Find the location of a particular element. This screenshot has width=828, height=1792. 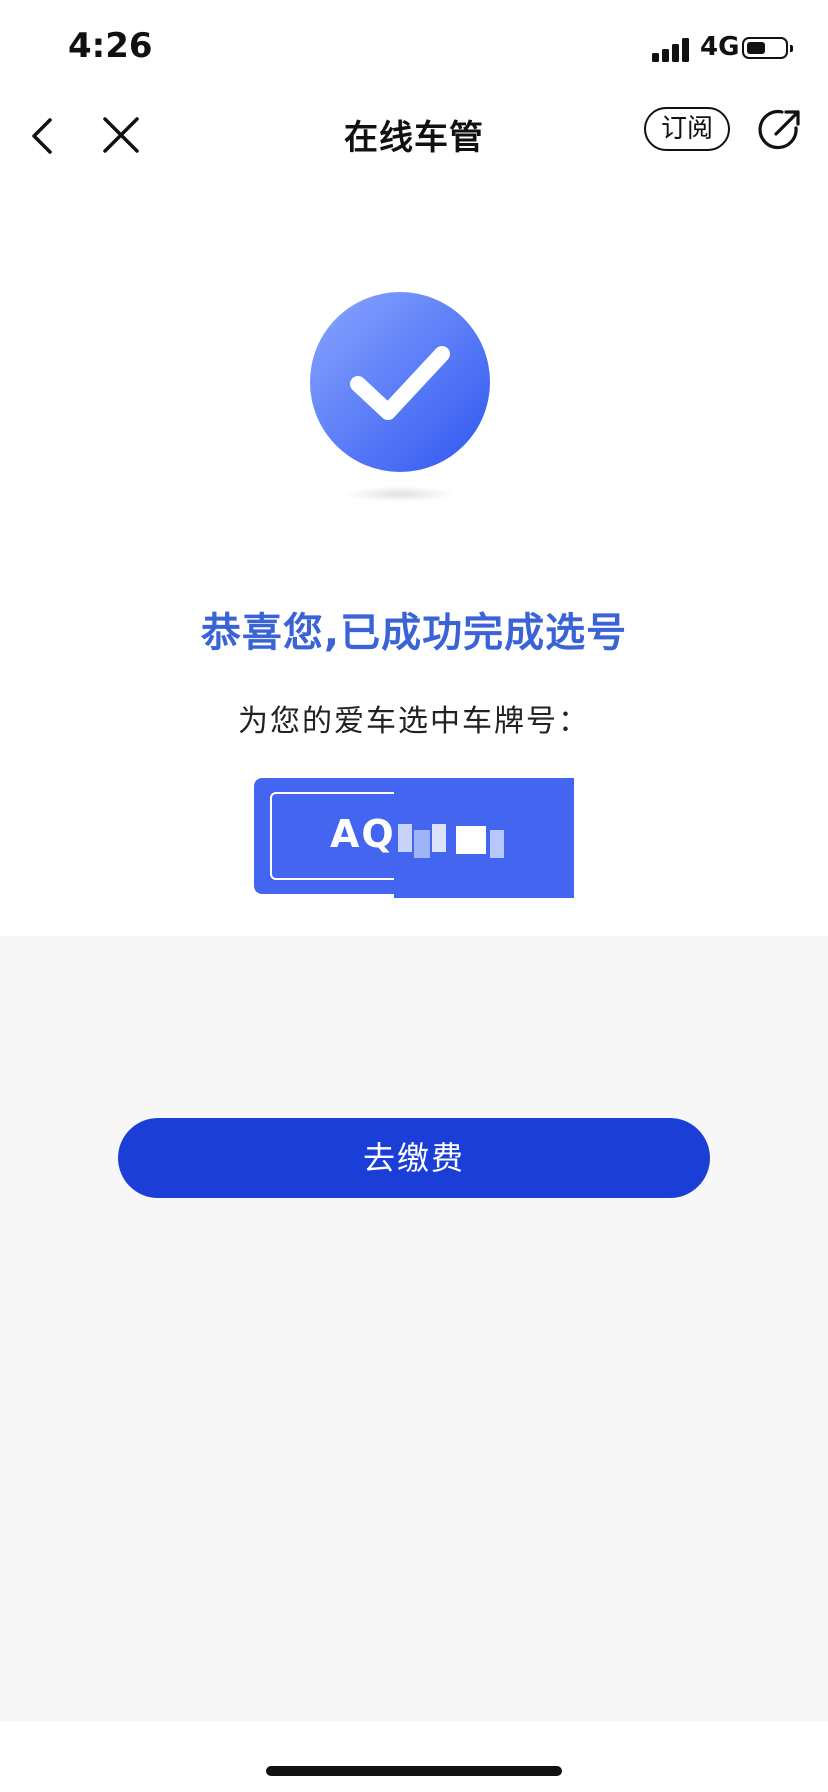

subscribe-button: 订阅 is located at coordinates (687, 129).